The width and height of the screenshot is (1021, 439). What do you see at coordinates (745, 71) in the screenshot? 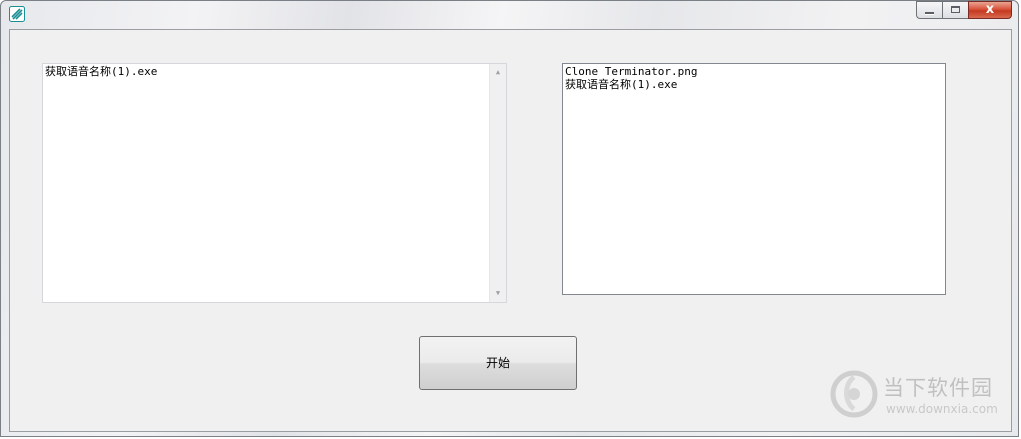
I see `list-item: Clone Terminator.png` at bounding box center [745, 71].